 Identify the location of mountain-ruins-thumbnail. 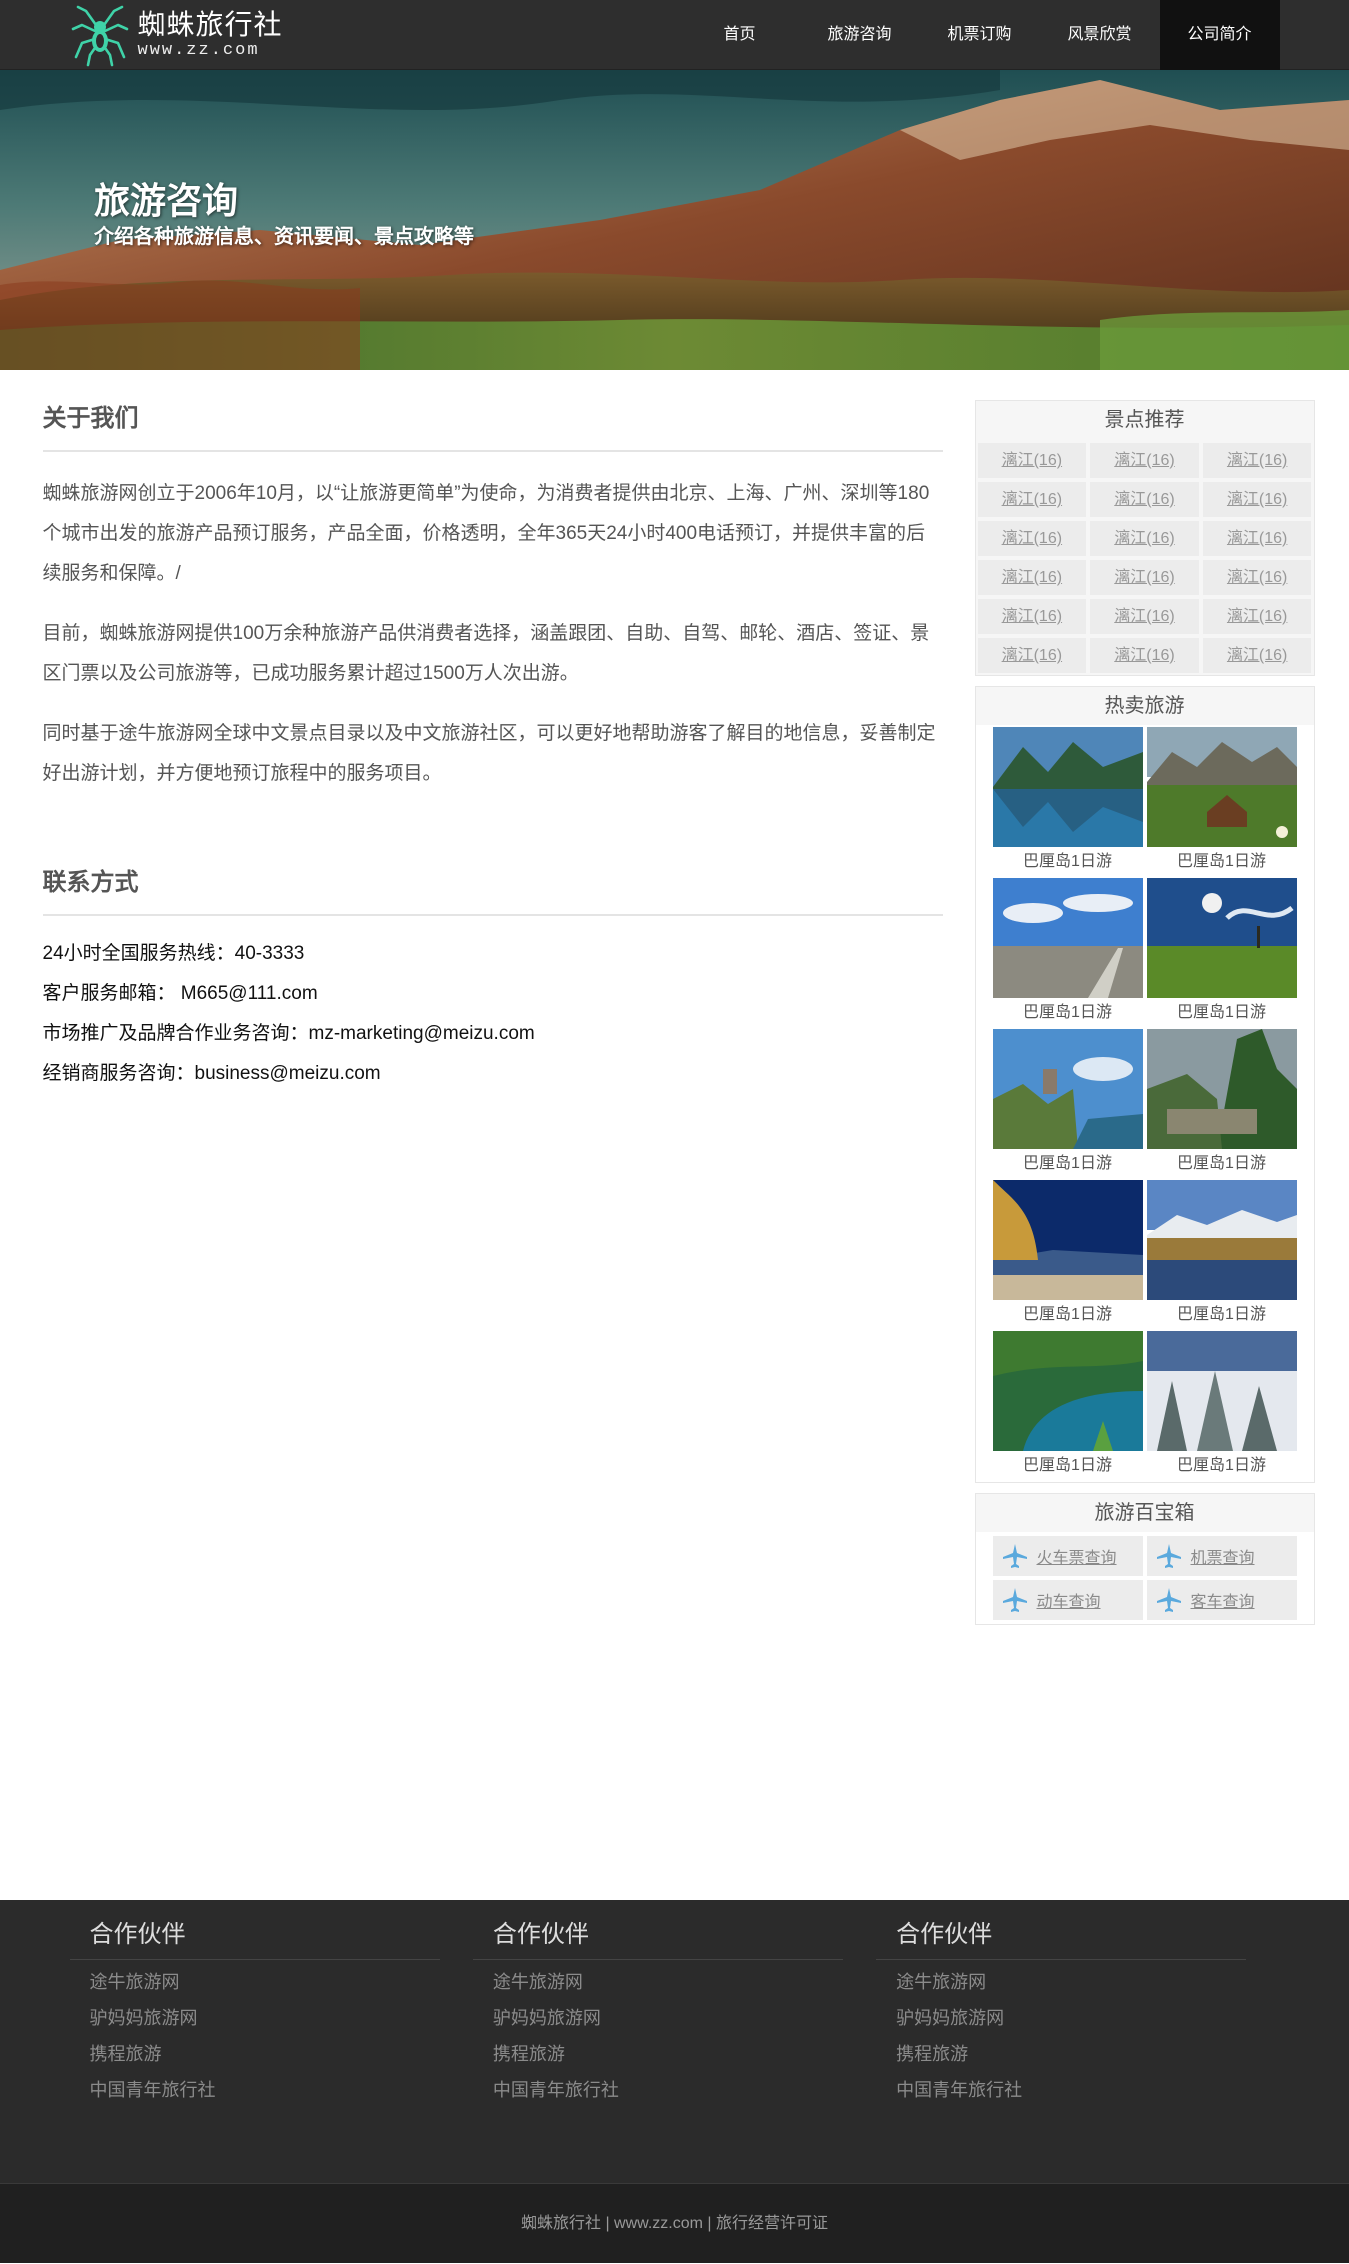
(1221, 1089).